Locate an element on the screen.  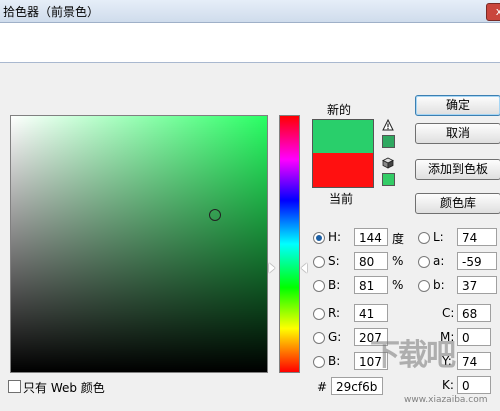
color-field-marker is located at coordinates (215, 215).